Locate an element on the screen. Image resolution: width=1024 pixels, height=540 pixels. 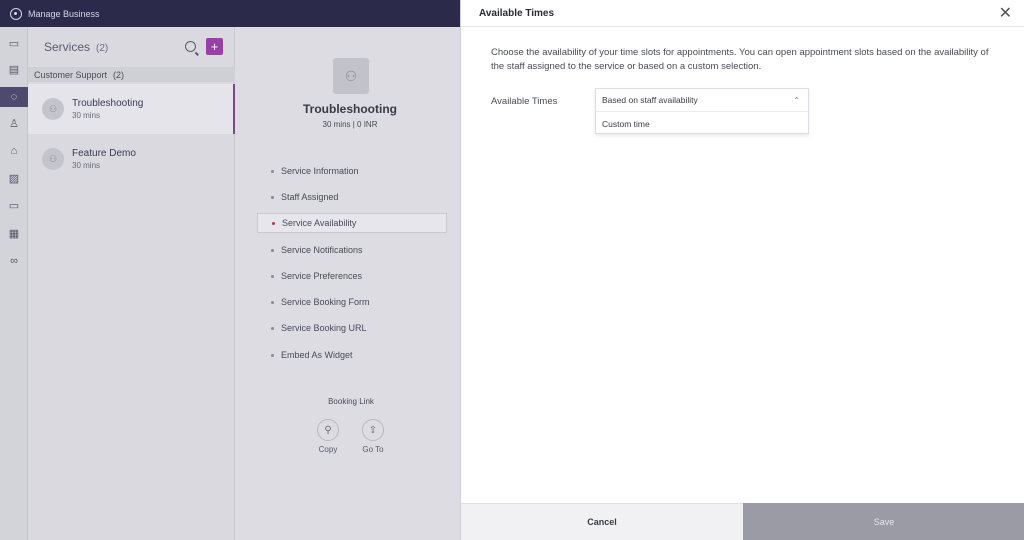
services-count: (2) is located at coordinates (102, 48).